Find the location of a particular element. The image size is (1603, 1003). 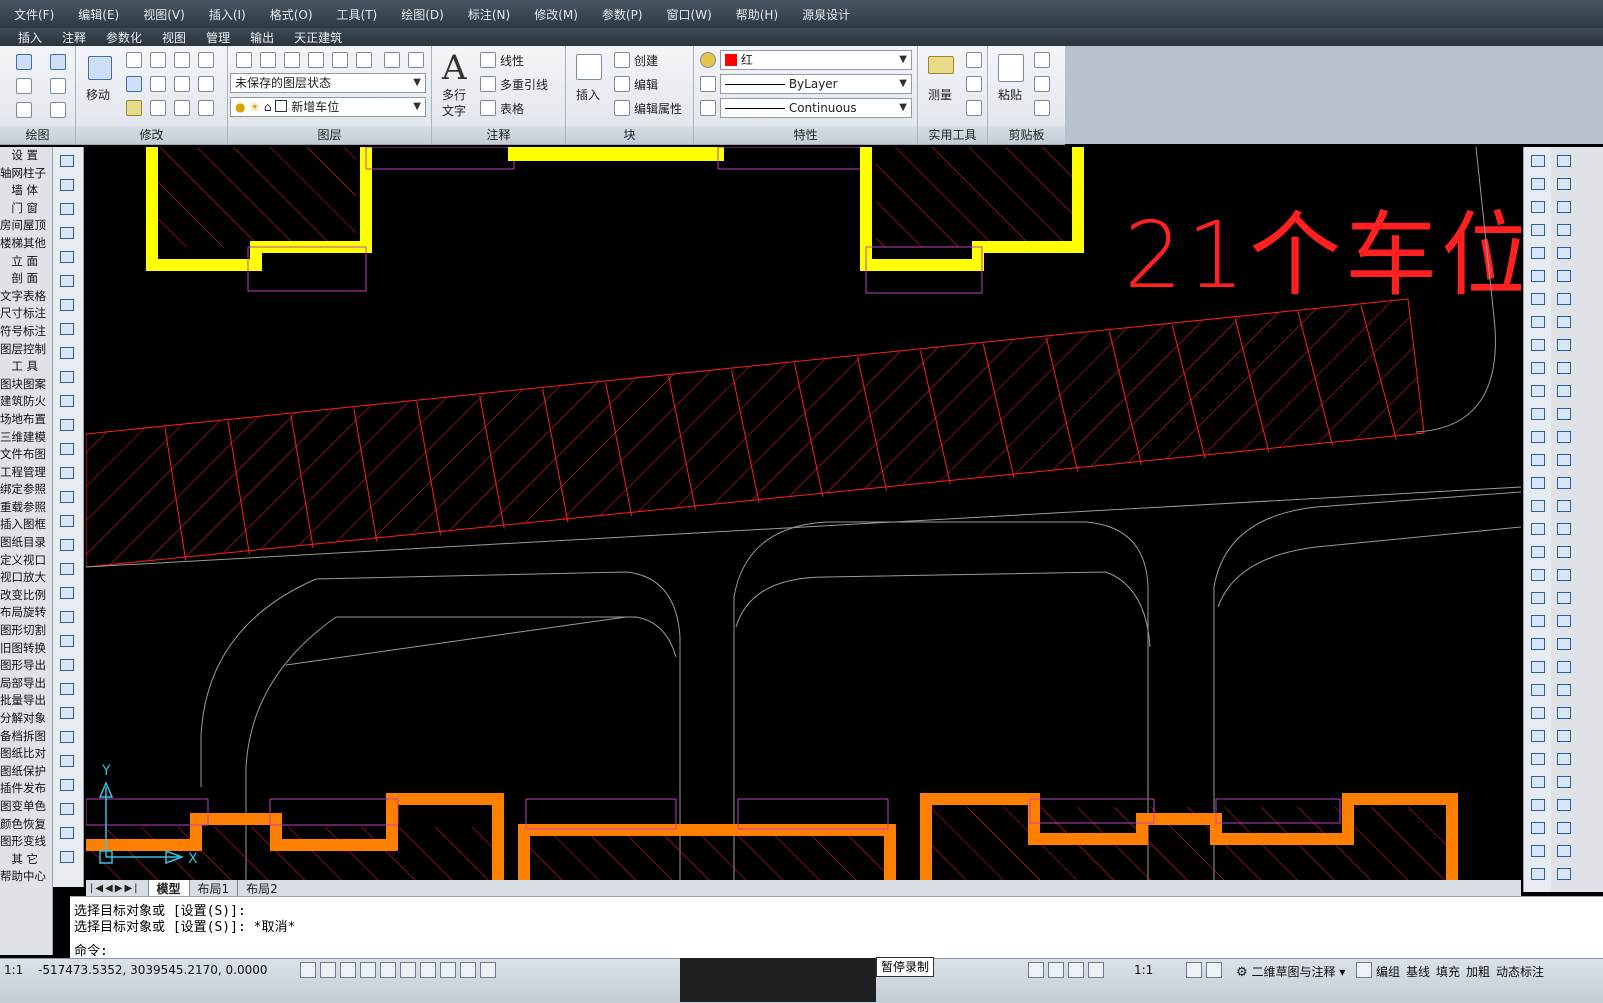

copy-clip-icon is located at coordinates (1042, 84).